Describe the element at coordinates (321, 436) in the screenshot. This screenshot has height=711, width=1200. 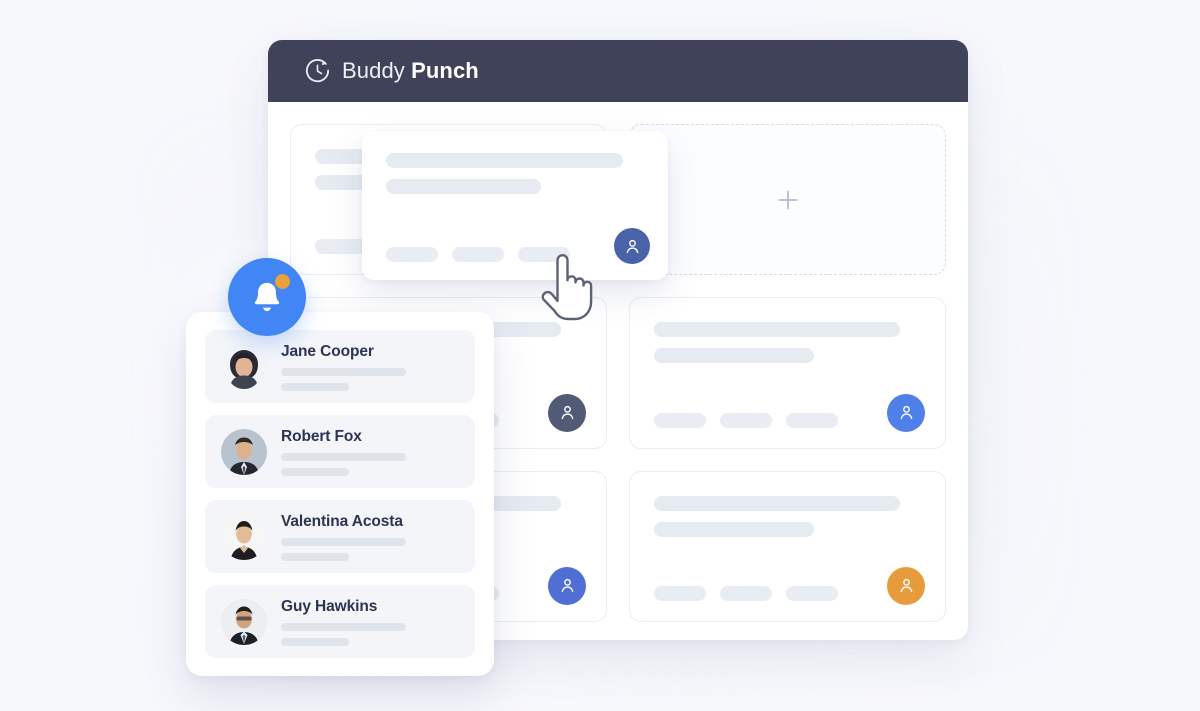
I see `person-name: Robert Fox` at that location.